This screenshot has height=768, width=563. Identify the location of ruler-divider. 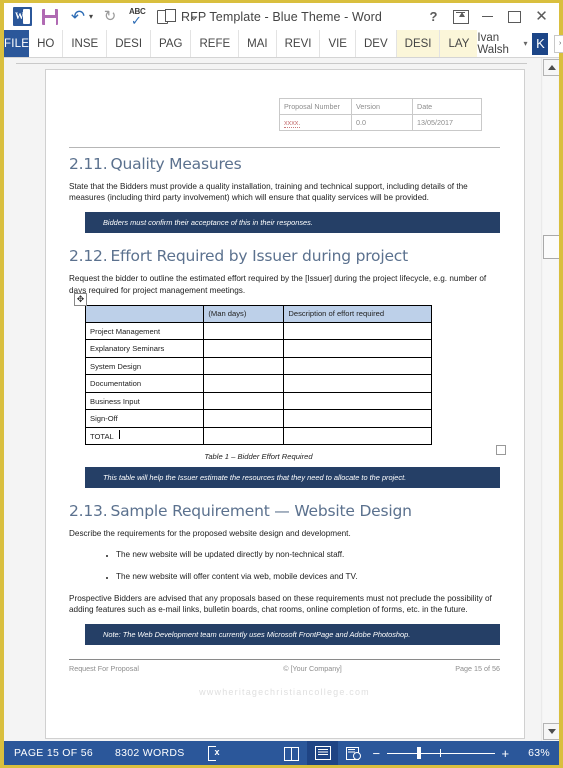
(271, 63).